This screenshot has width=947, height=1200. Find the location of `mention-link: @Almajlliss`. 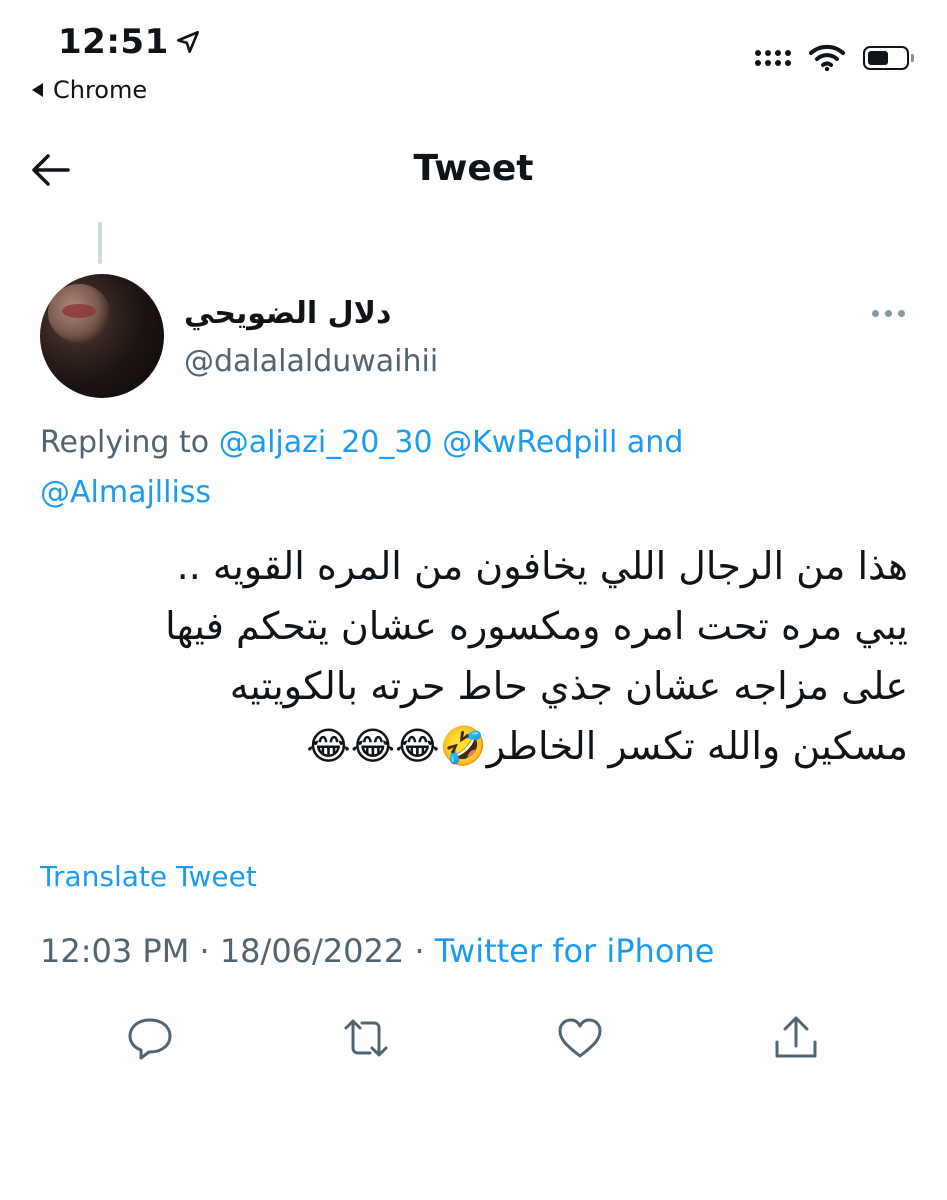

mention-link: @Almajlliss is located at coordinates (125, 492).